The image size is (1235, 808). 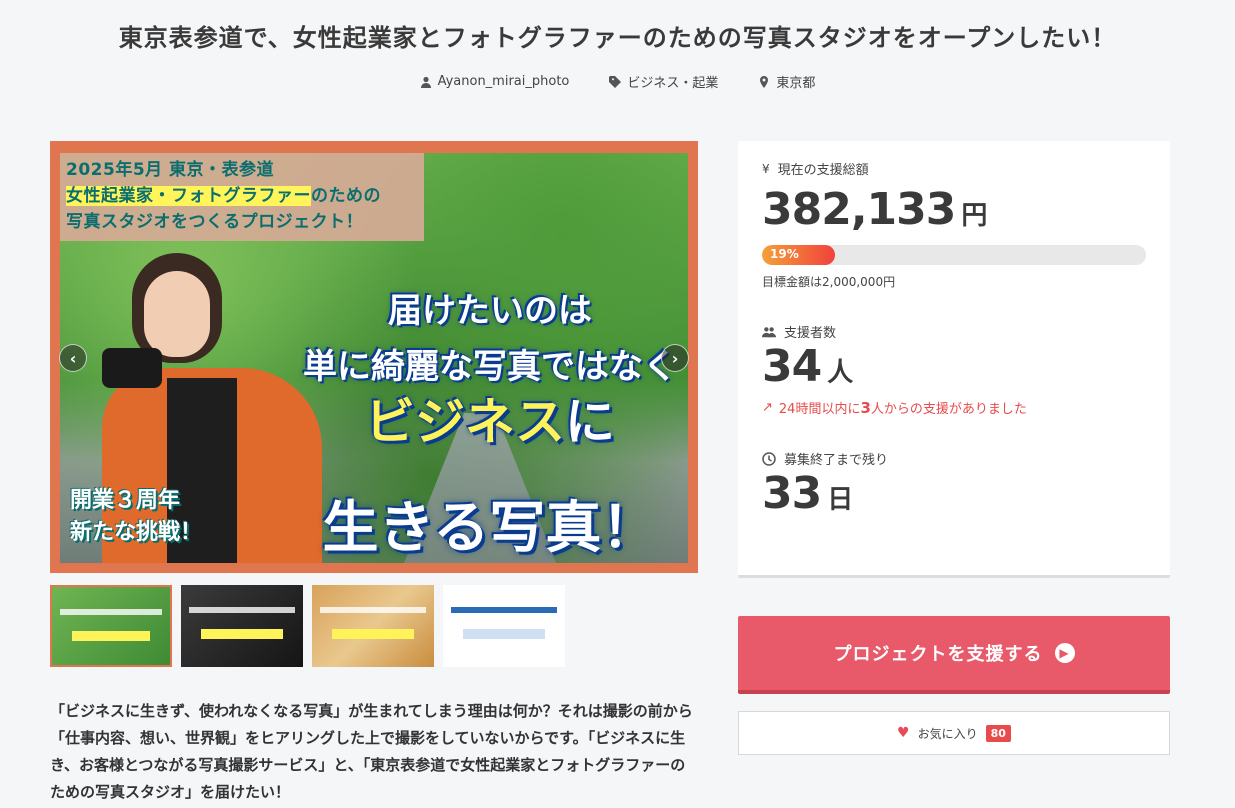 I want to click on chevron-right-circle-icon: ▶, so click(x=1064, y=653).